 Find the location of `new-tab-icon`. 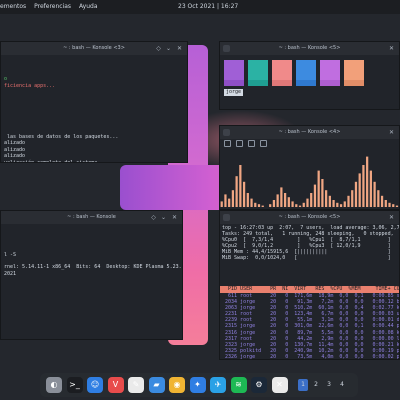

new-tab-icon is located at coordinates (227, 143).